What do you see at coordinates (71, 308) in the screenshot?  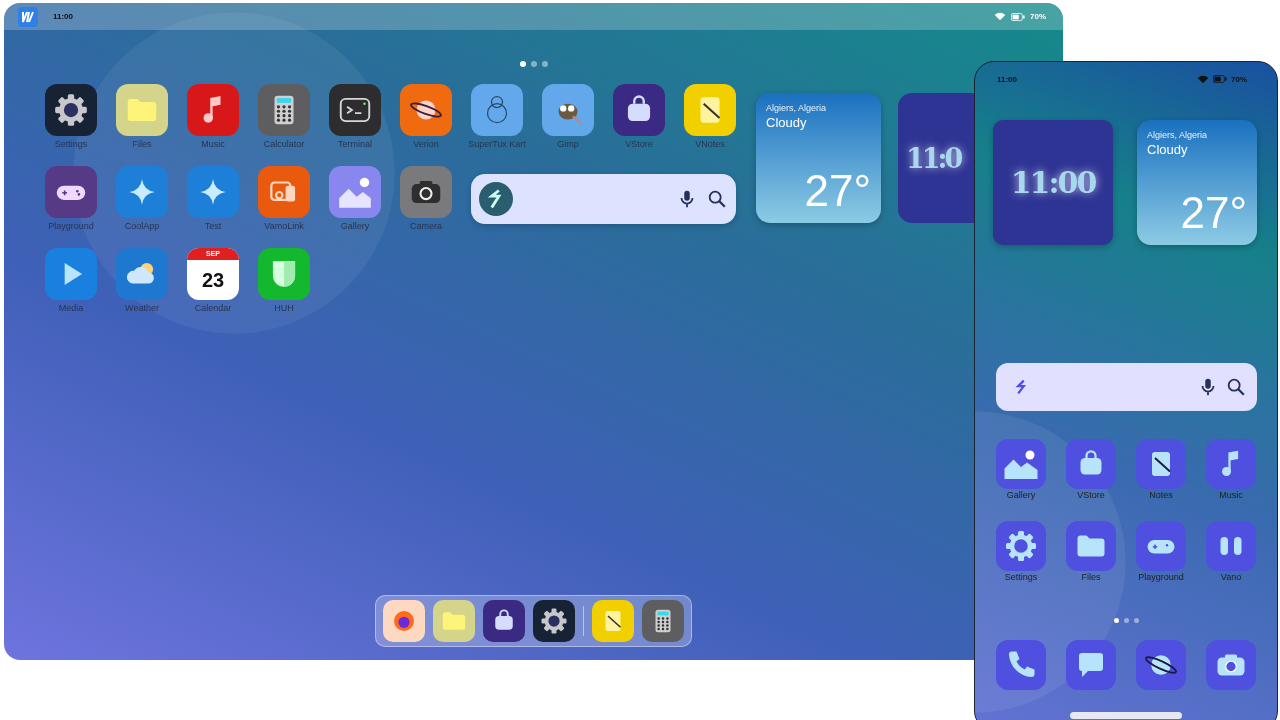 I see `app-label: Media` at bounding box center [71, 308].